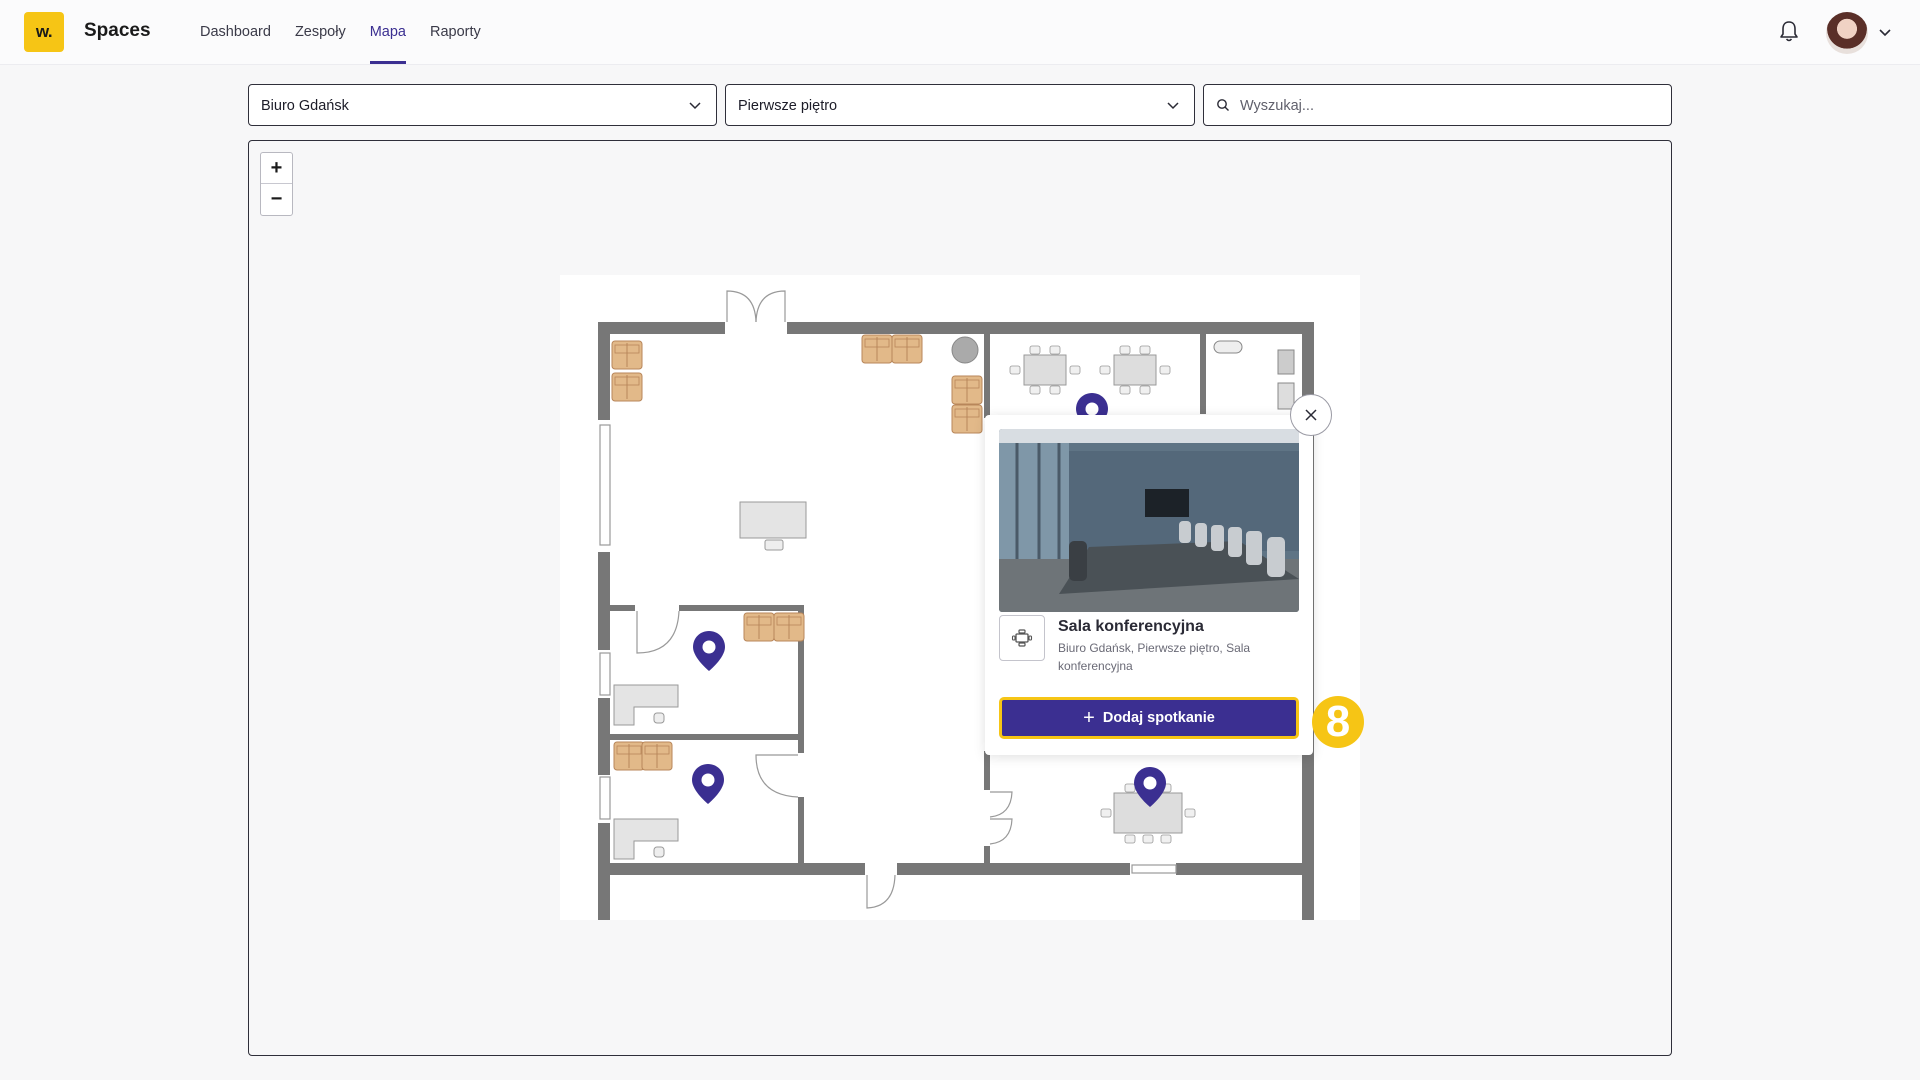 This screenshot has height=1080, width=1920. I want to click on close-popup-button, so click(1311, 415).